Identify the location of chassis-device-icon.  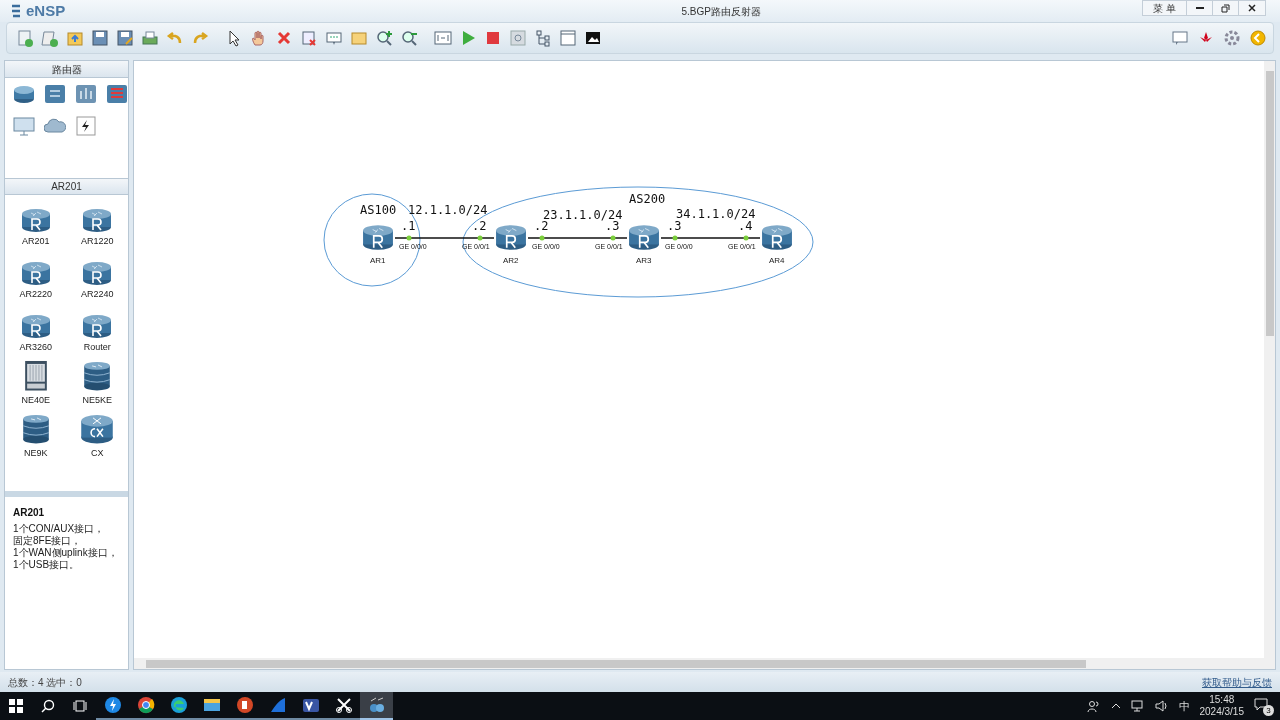
(35, 376).